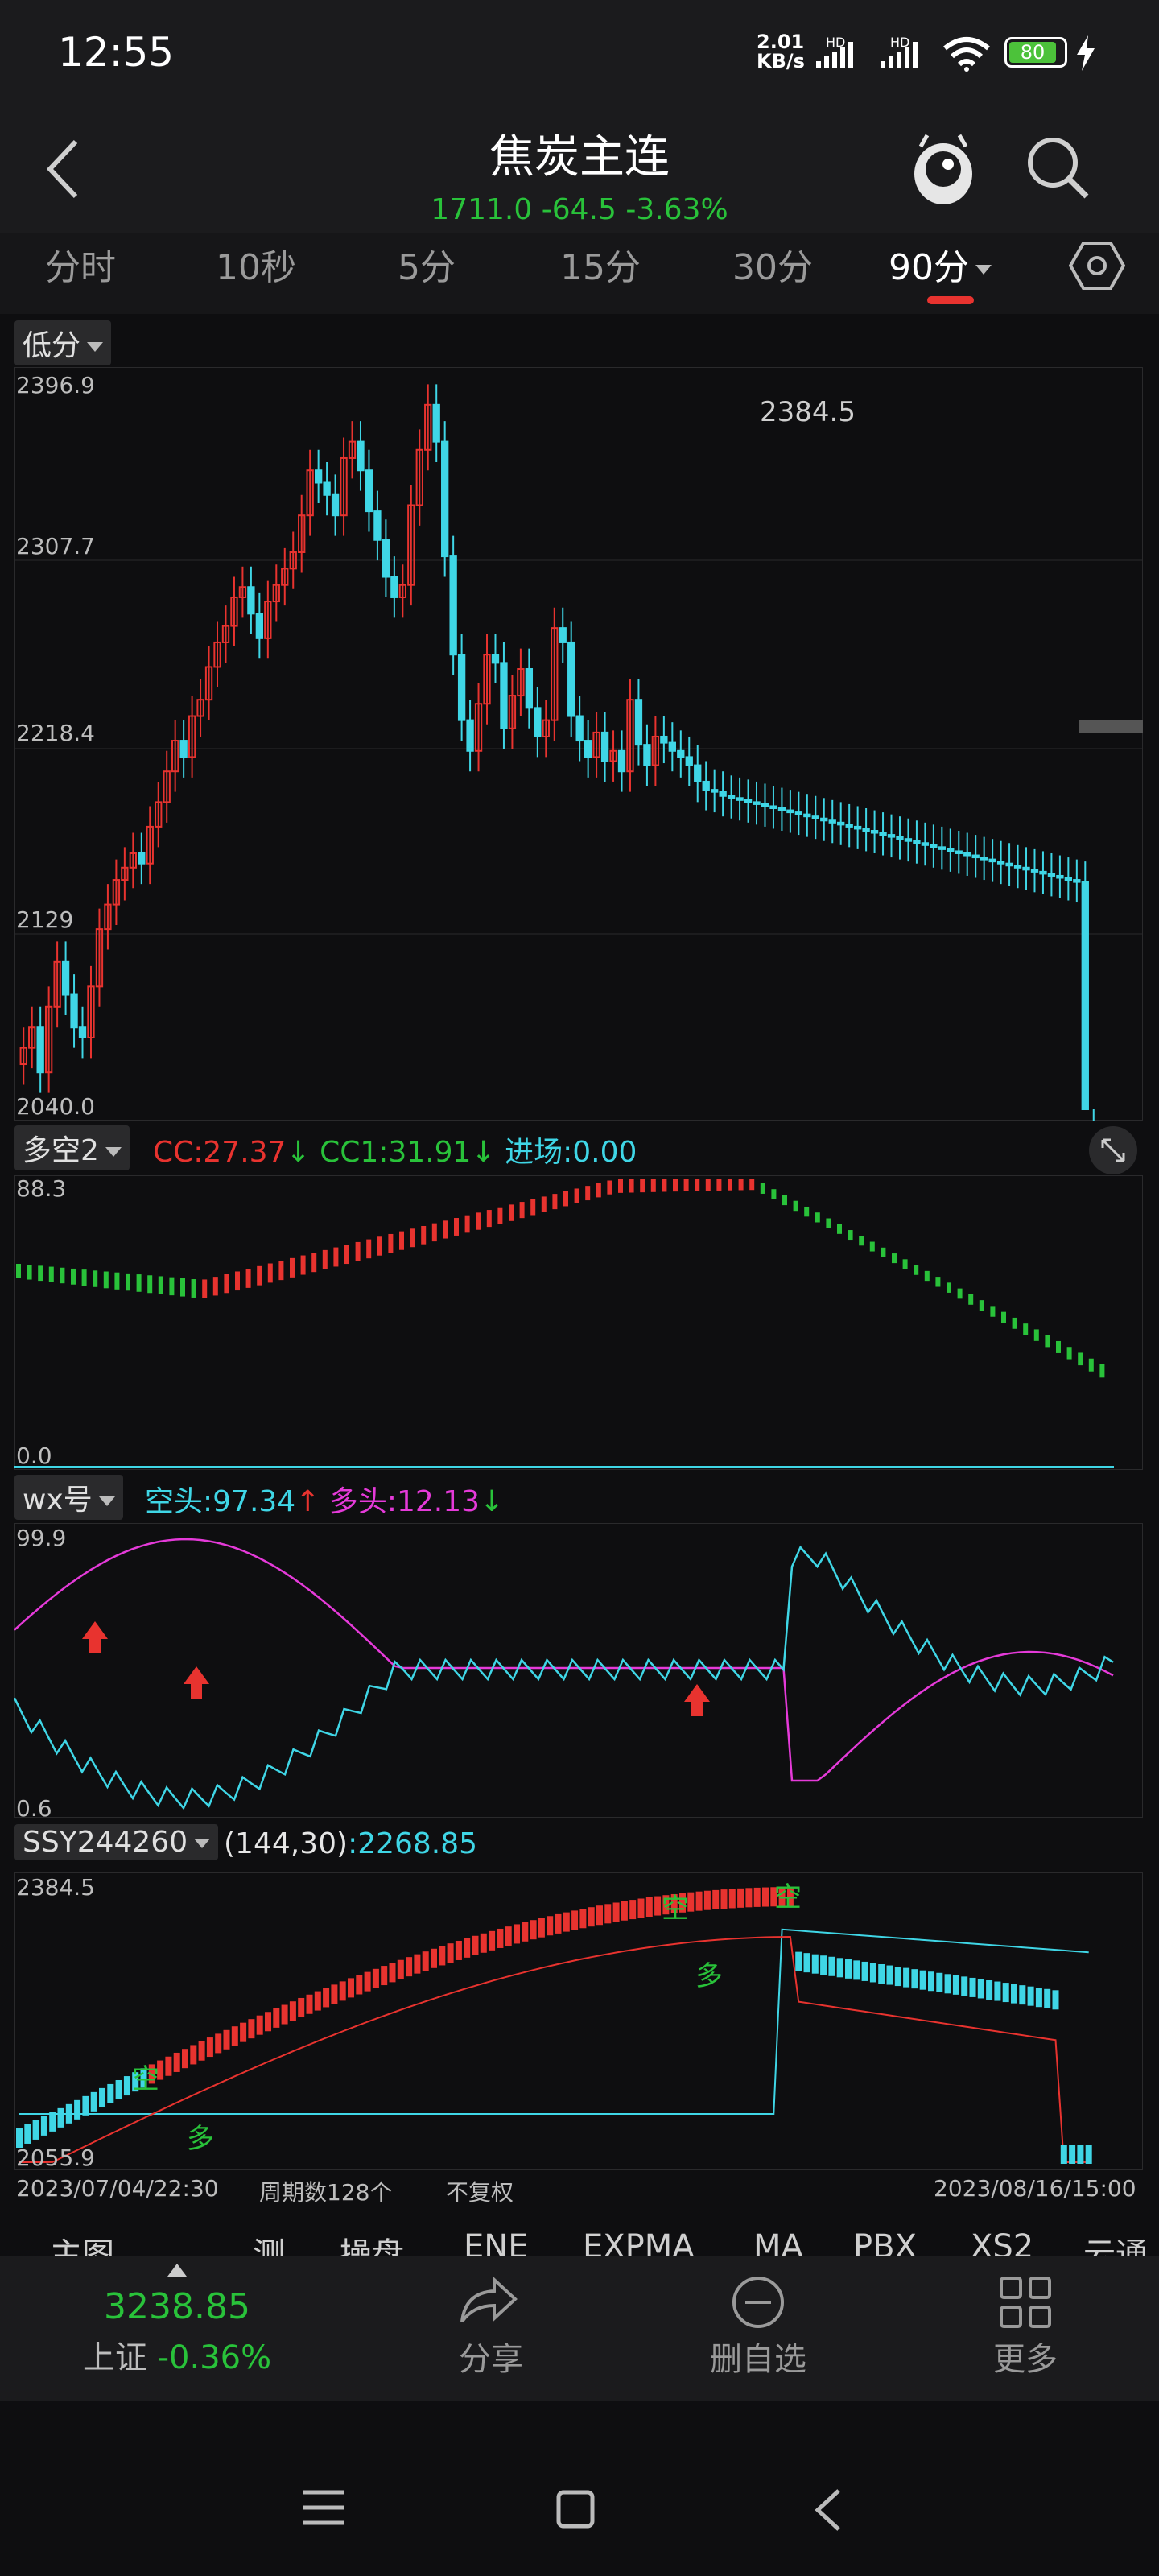 This screenshot has width=1159, height=2576. What do you see at coordinates (114, 2357) in the screenshot?
I see `index-name: 上证` at bounding box center [114, 2357].